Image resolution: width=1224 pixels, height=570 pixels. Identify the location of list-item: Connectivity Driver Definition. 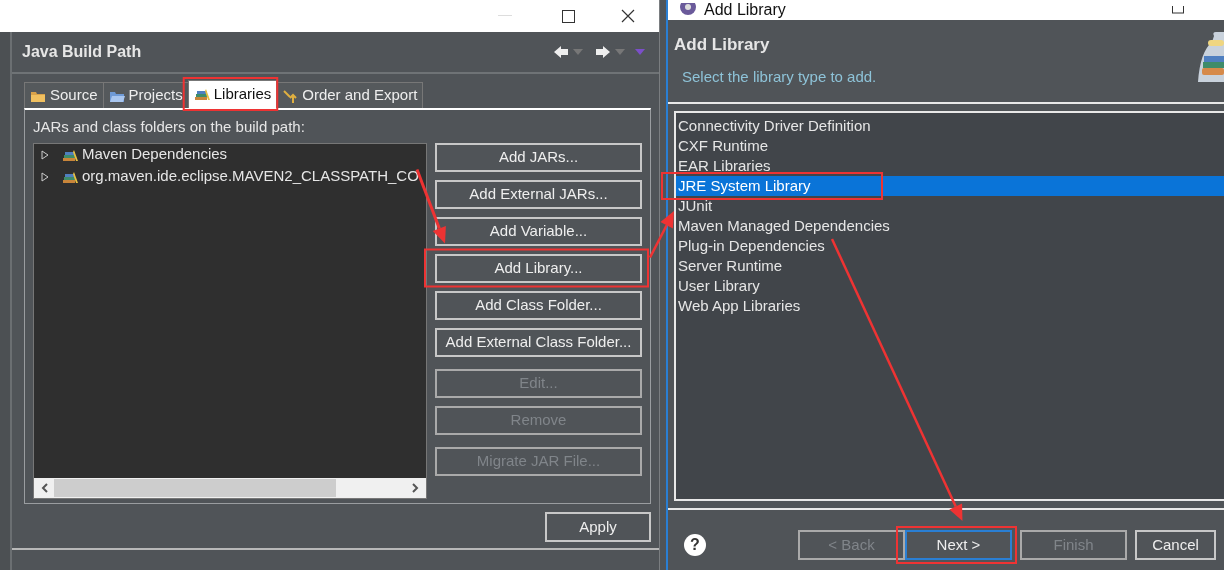
(950, 126).